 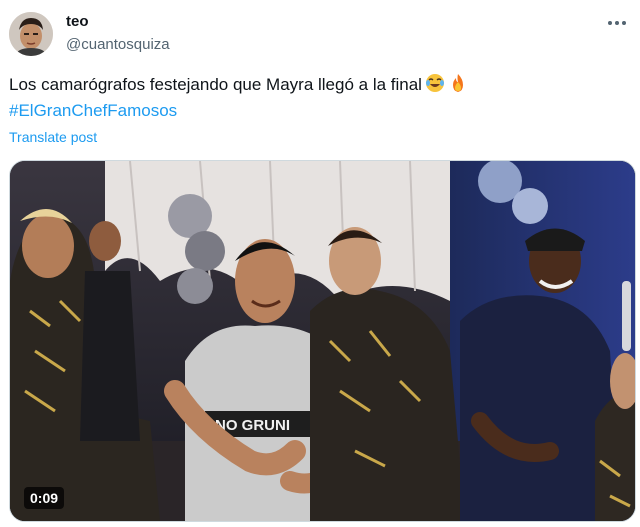 I want to click on translate-post-link: Translate post, so click(x=53, y=137).